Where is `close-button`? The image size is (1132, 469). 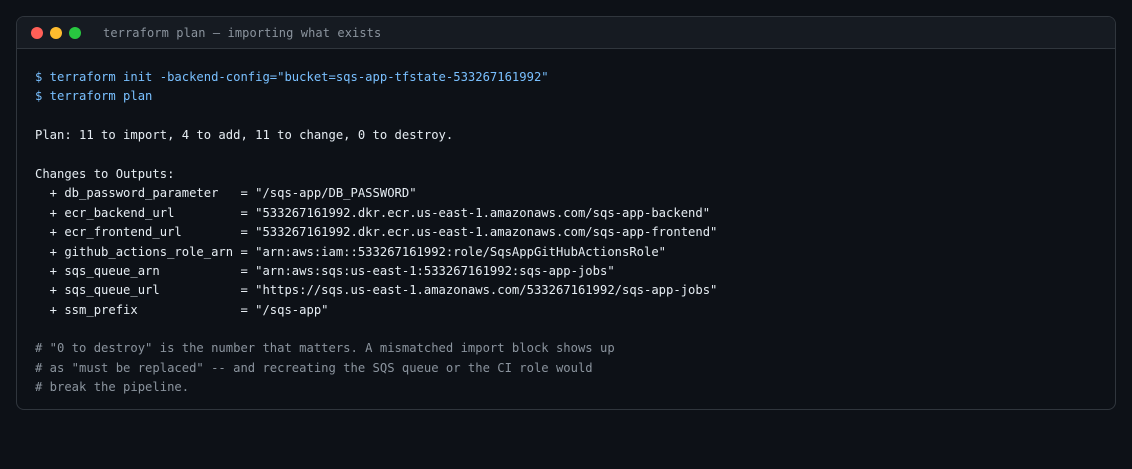 close-button is located at coordinates (37, 32).